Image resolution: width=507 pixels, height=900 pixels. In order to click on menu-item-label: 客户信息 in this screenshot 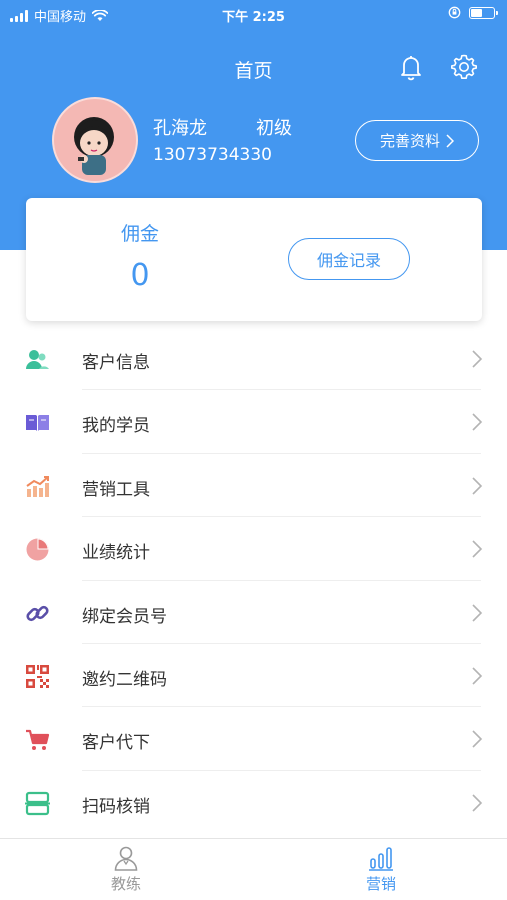, I will do `click(116, 363)`.